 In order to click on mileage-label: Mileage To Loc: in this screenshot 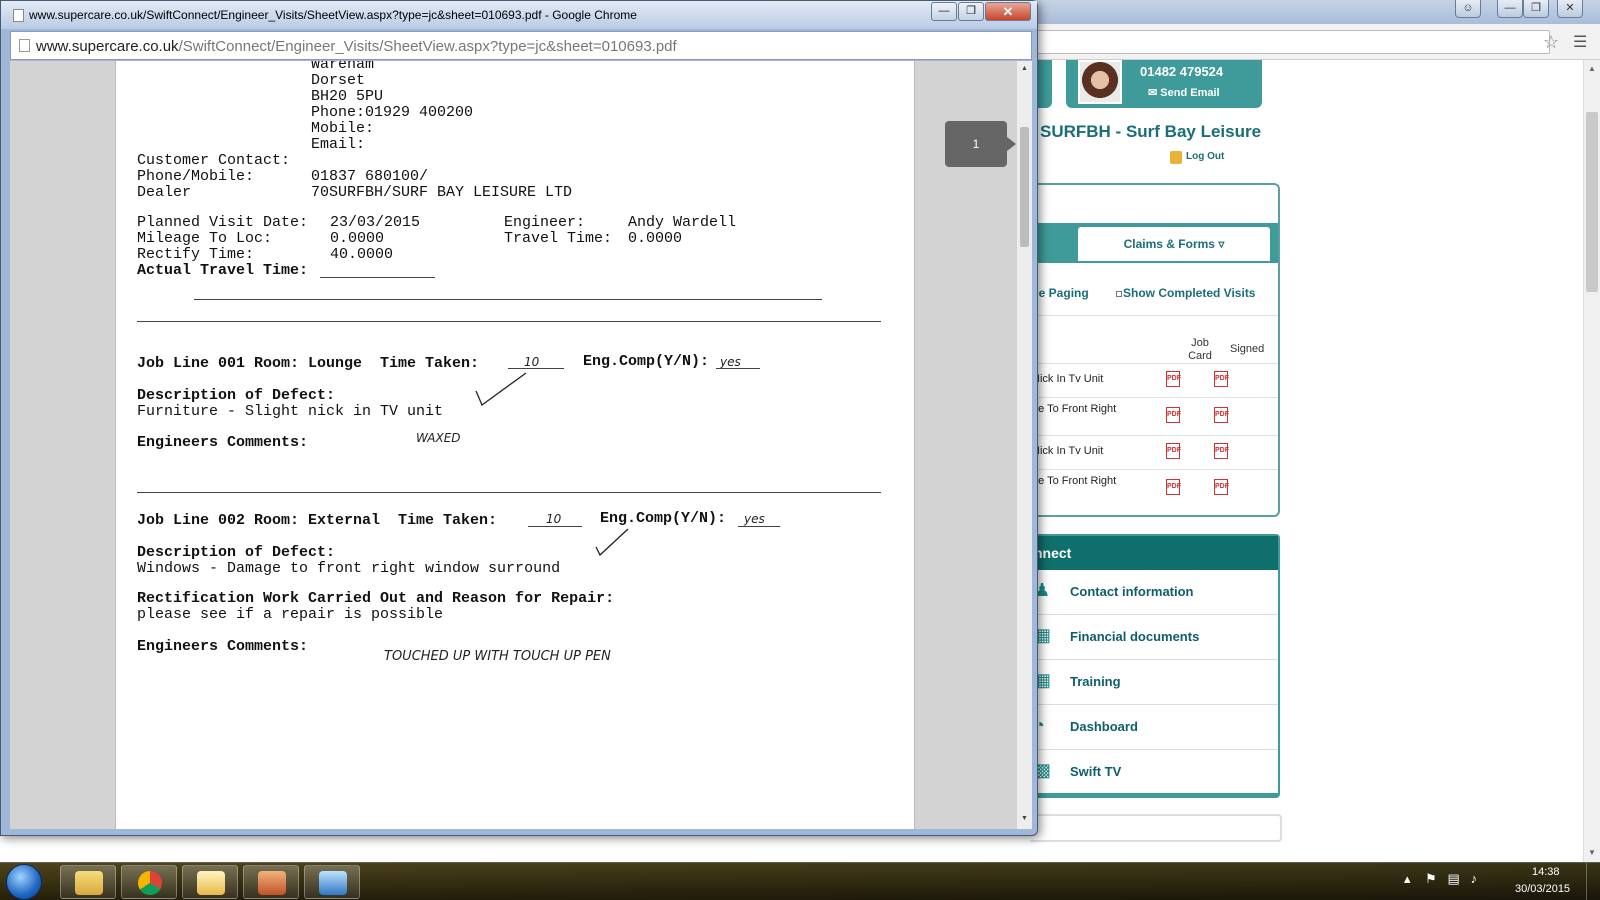, I will do `click(205, 238)`.